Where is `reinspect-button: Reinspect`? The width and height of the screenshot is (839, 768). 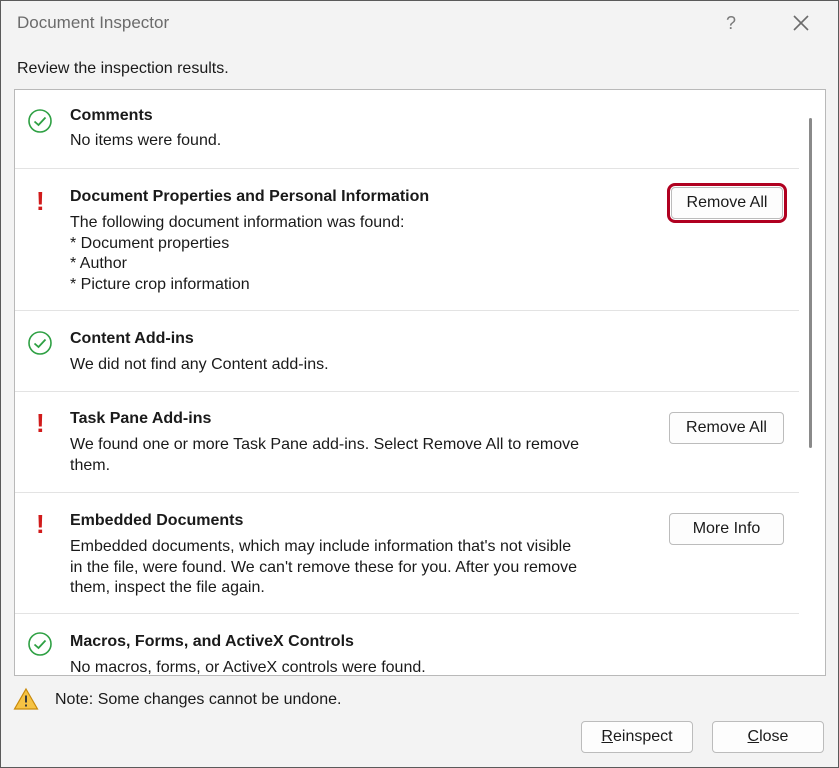
reinspect-button: Reinspect is located at coordinates (637, 737).